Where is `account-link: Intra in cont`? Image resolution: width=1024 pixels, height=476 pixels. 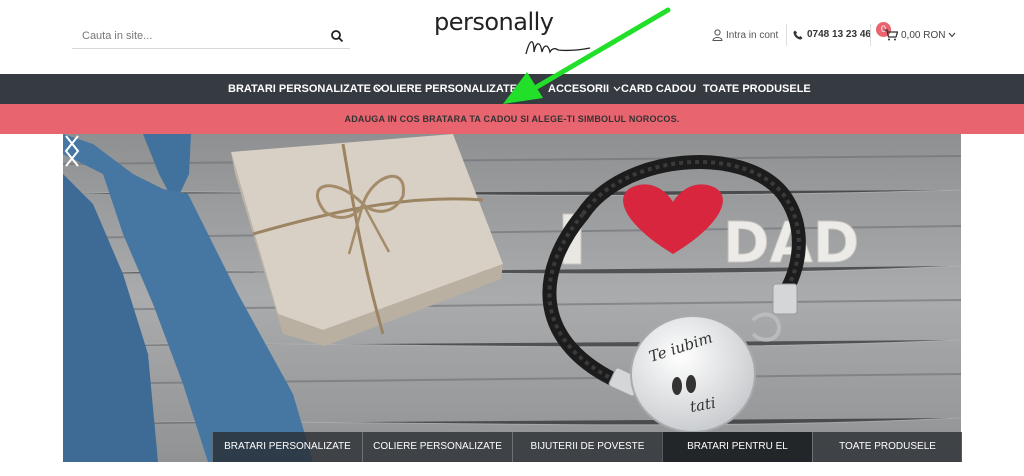
account-link: Intra in cont is located at coordinates (745, 35).